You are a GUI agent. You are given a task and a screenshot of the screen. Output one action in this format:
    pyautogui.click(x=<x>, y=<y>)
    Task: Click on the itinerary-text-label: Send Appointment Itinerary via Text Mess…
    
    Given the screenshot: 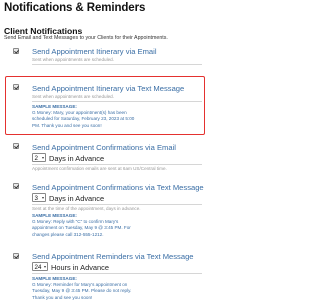 What is the action you would take?
    pyautogui.click(x=108, y=88)
    